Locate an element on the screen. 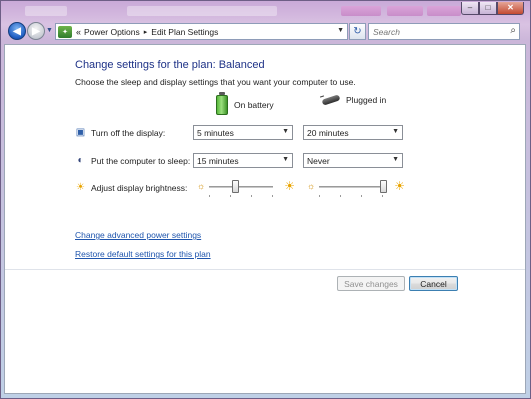 Image resolution: width=531 pixels, height=399 pixels. cancel-button: Cancel is located at coordinates (433, 283).